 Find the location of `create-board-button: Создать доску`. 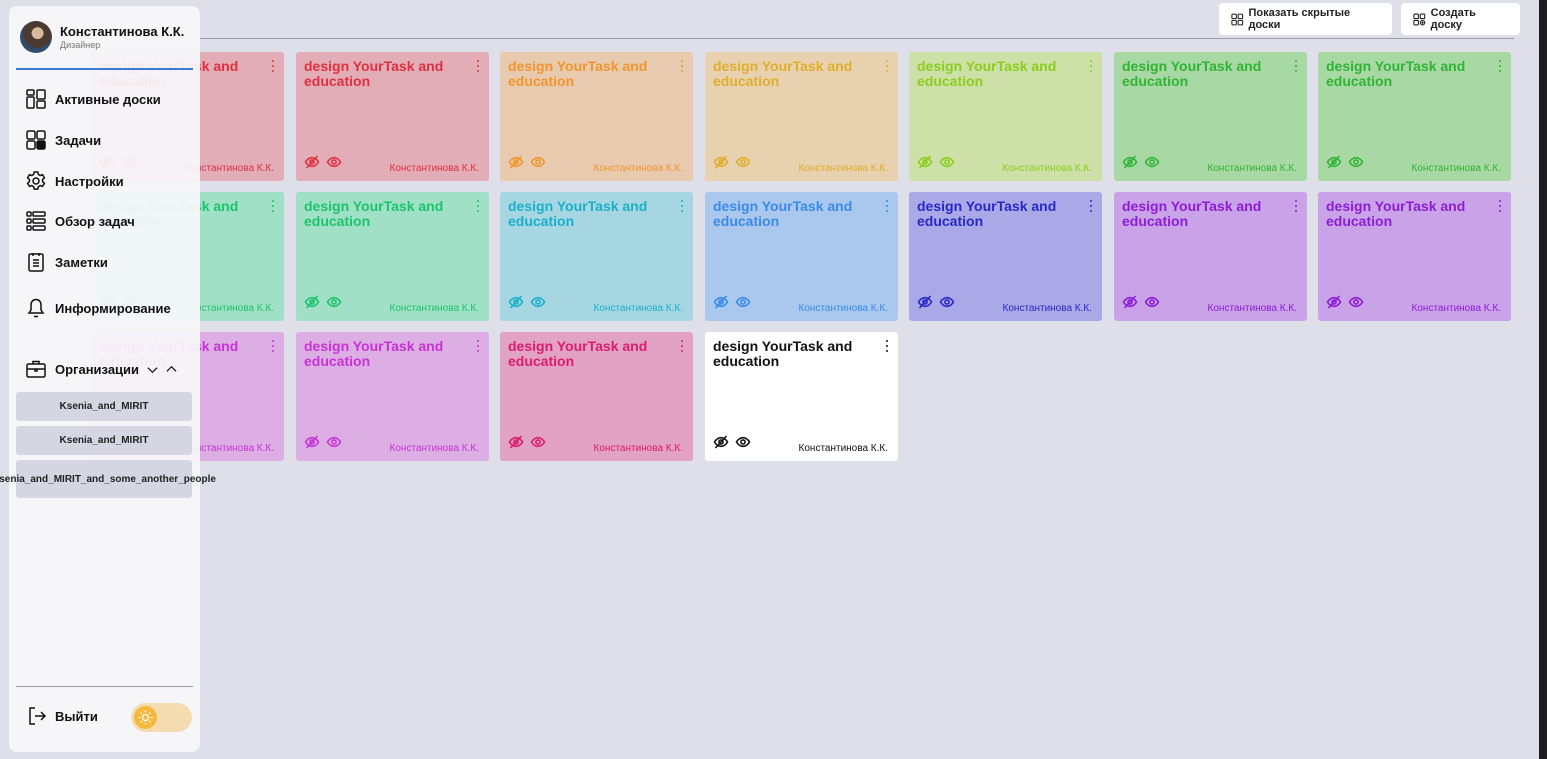

create-board-button: Создать доску is located at coordinates (1460, 19).